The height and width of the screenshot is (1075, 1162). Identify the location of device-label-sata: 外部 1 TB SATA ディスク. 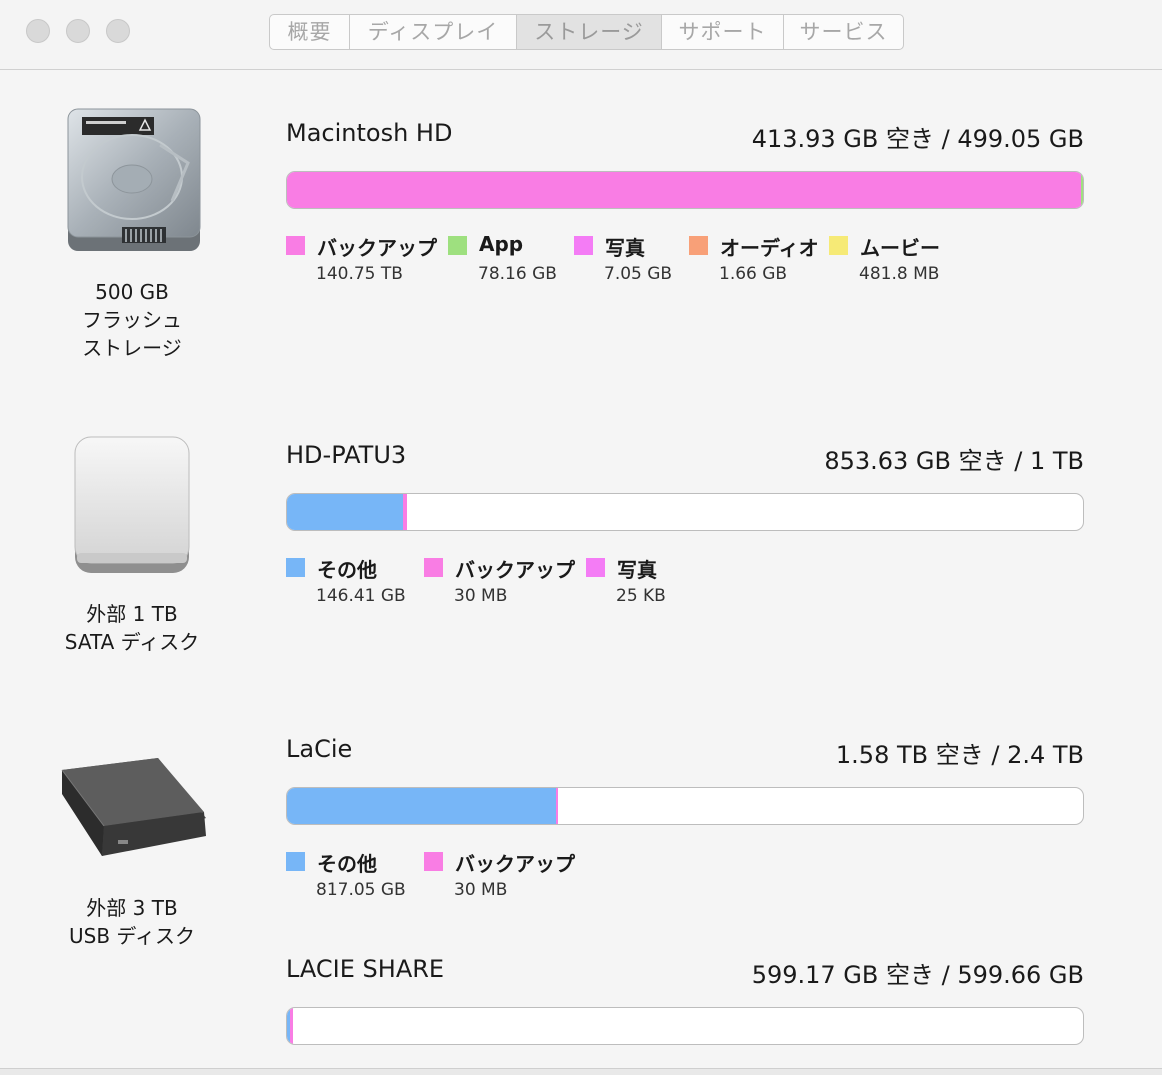
(132, 628).